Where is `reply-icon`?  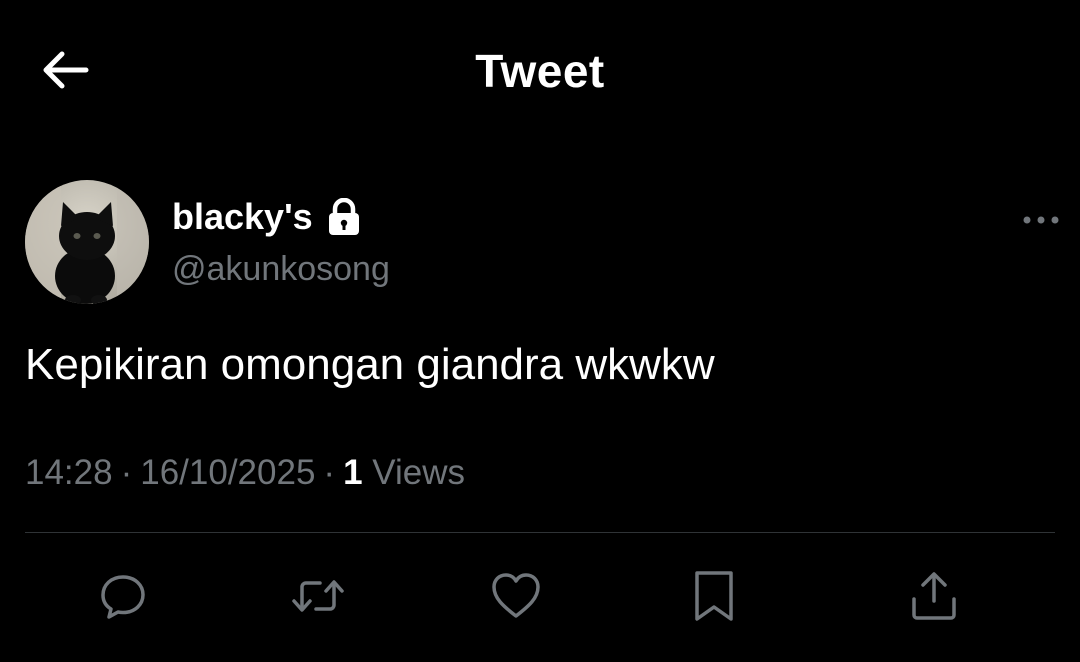
reply-icon is located at coordinates (123, 597).